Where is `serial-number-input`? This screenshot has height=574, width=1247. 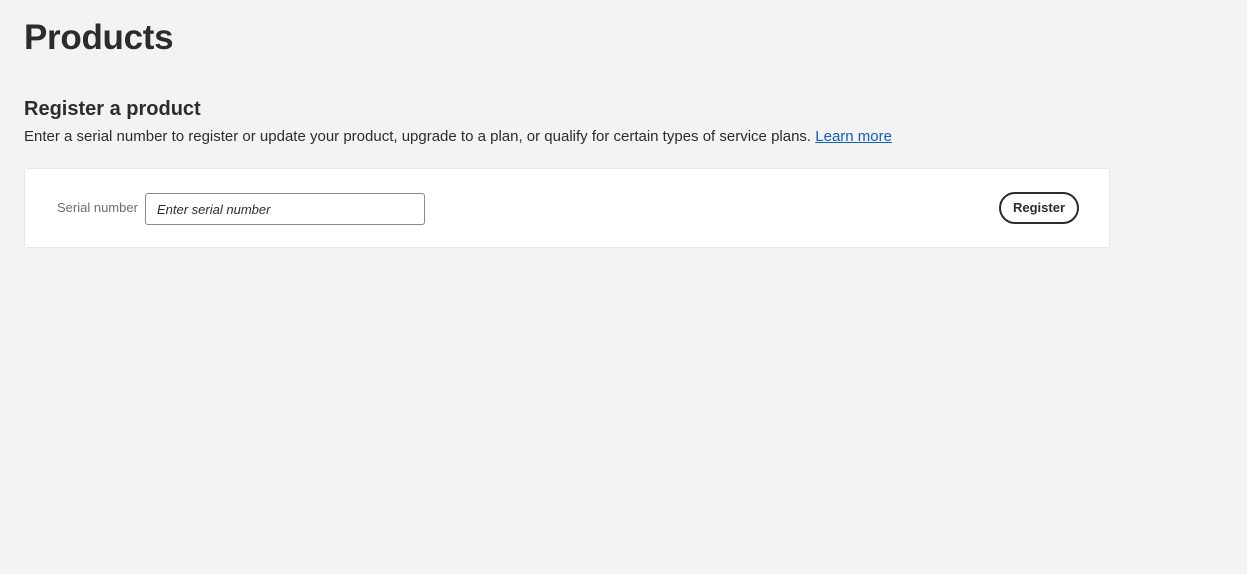
serial-number-input is located at coordinates (285, 209).